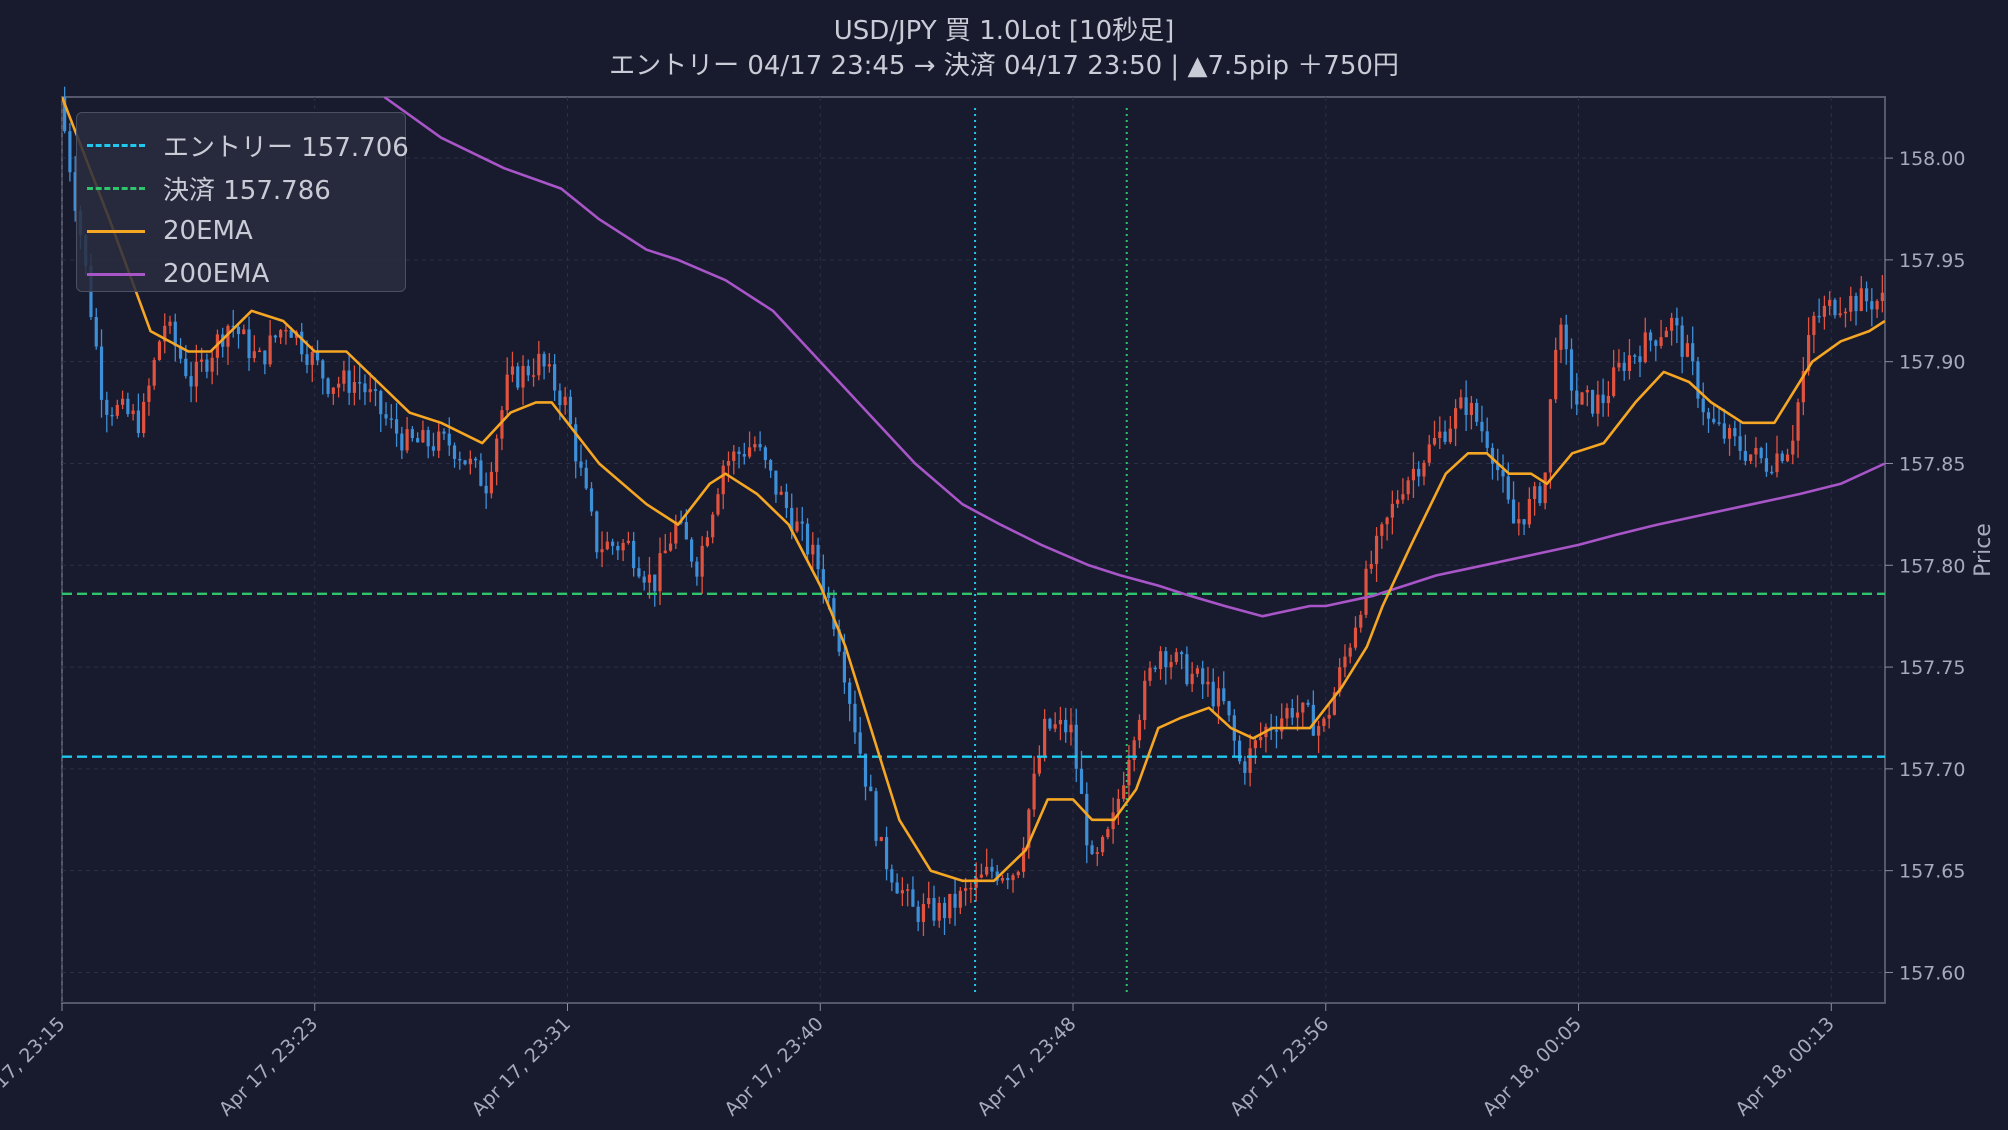 This screenshot has width=2008, height=1130. I want to click on x-tick-label: Apr 18, 00:13, so click(1784, 1066).